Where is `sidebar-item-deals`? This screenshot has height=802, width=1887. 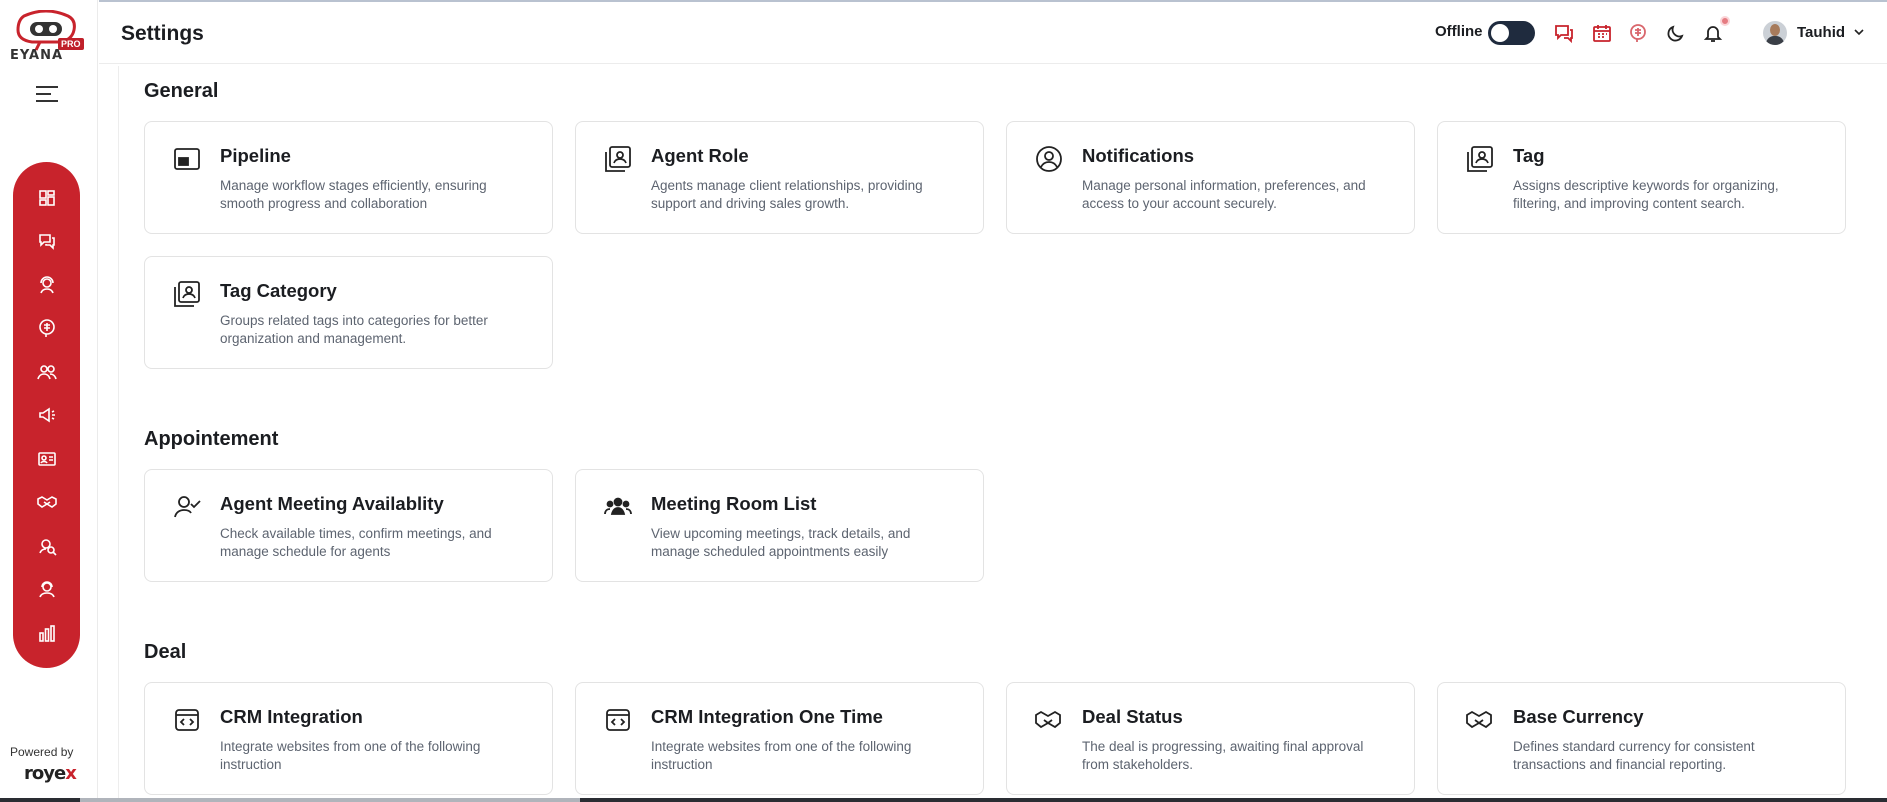
sidebar-item-deals is located at coordinates (46, 503).